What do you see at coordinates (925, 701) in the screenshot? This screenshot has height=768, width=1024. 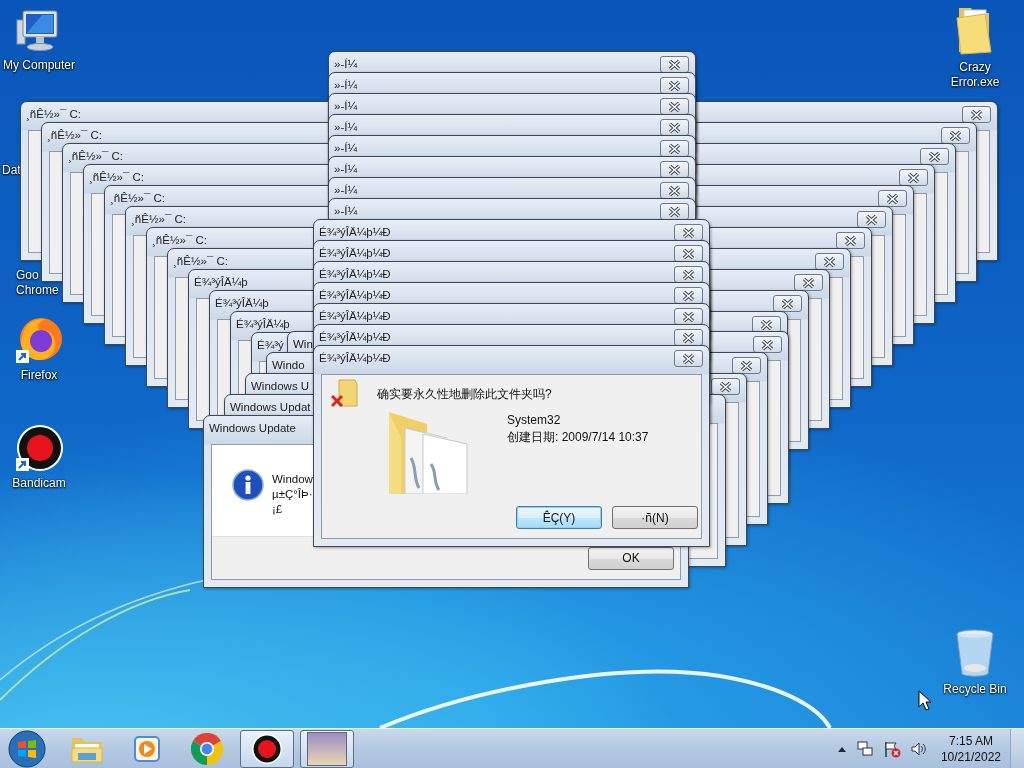 I see `mouse-pointer-icon` at bounding box center [925, 701].